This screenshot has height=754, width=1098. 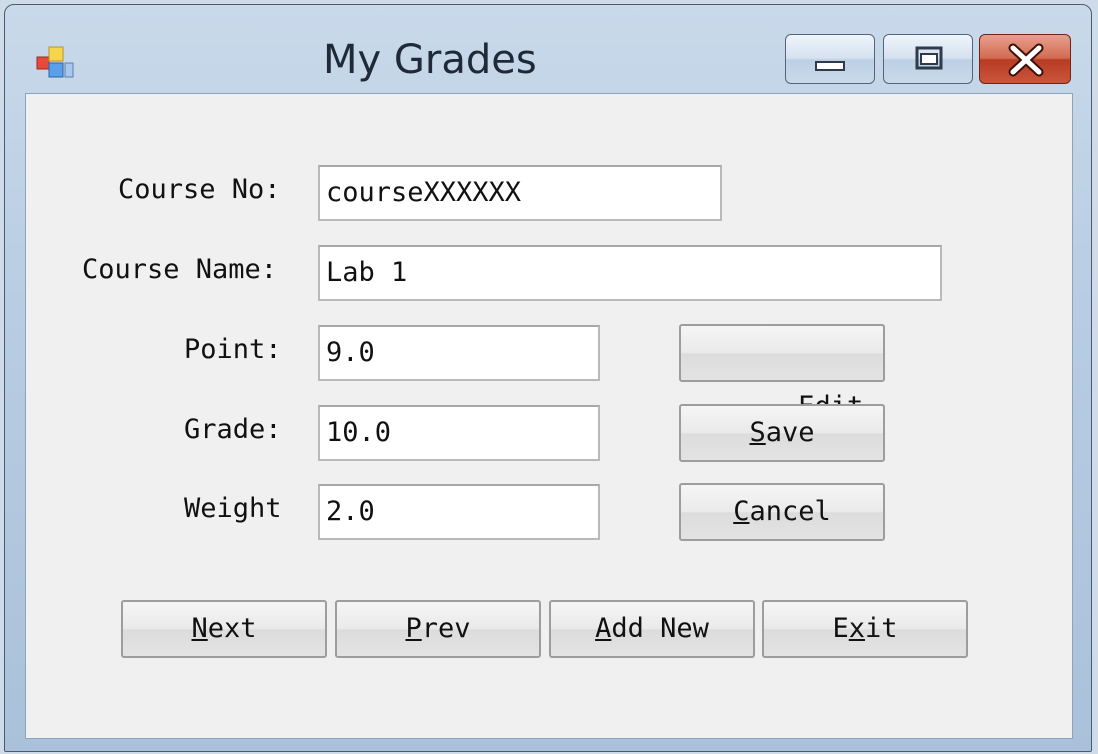 I want to click on prev-button-label: Prev, so click(x=438, y=628).